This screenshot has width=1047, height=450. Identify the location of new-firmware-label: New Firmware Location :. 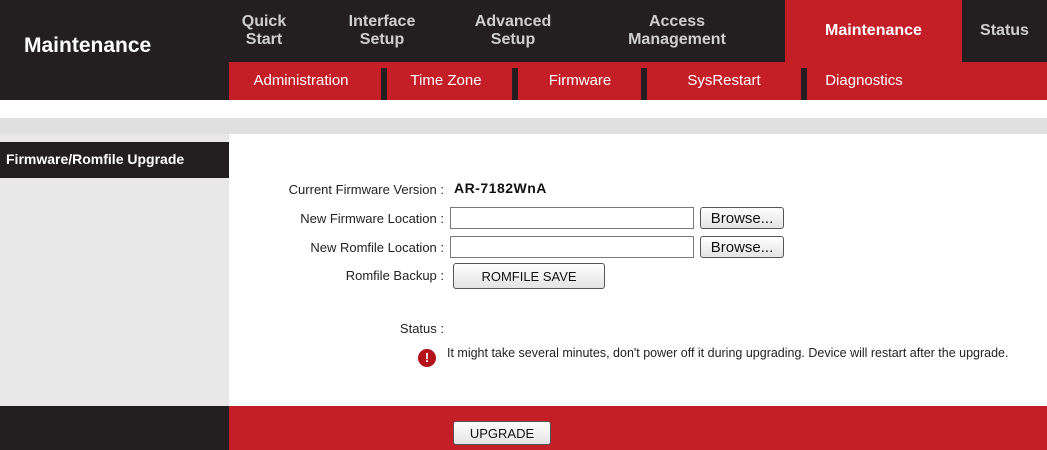
(372, 218).